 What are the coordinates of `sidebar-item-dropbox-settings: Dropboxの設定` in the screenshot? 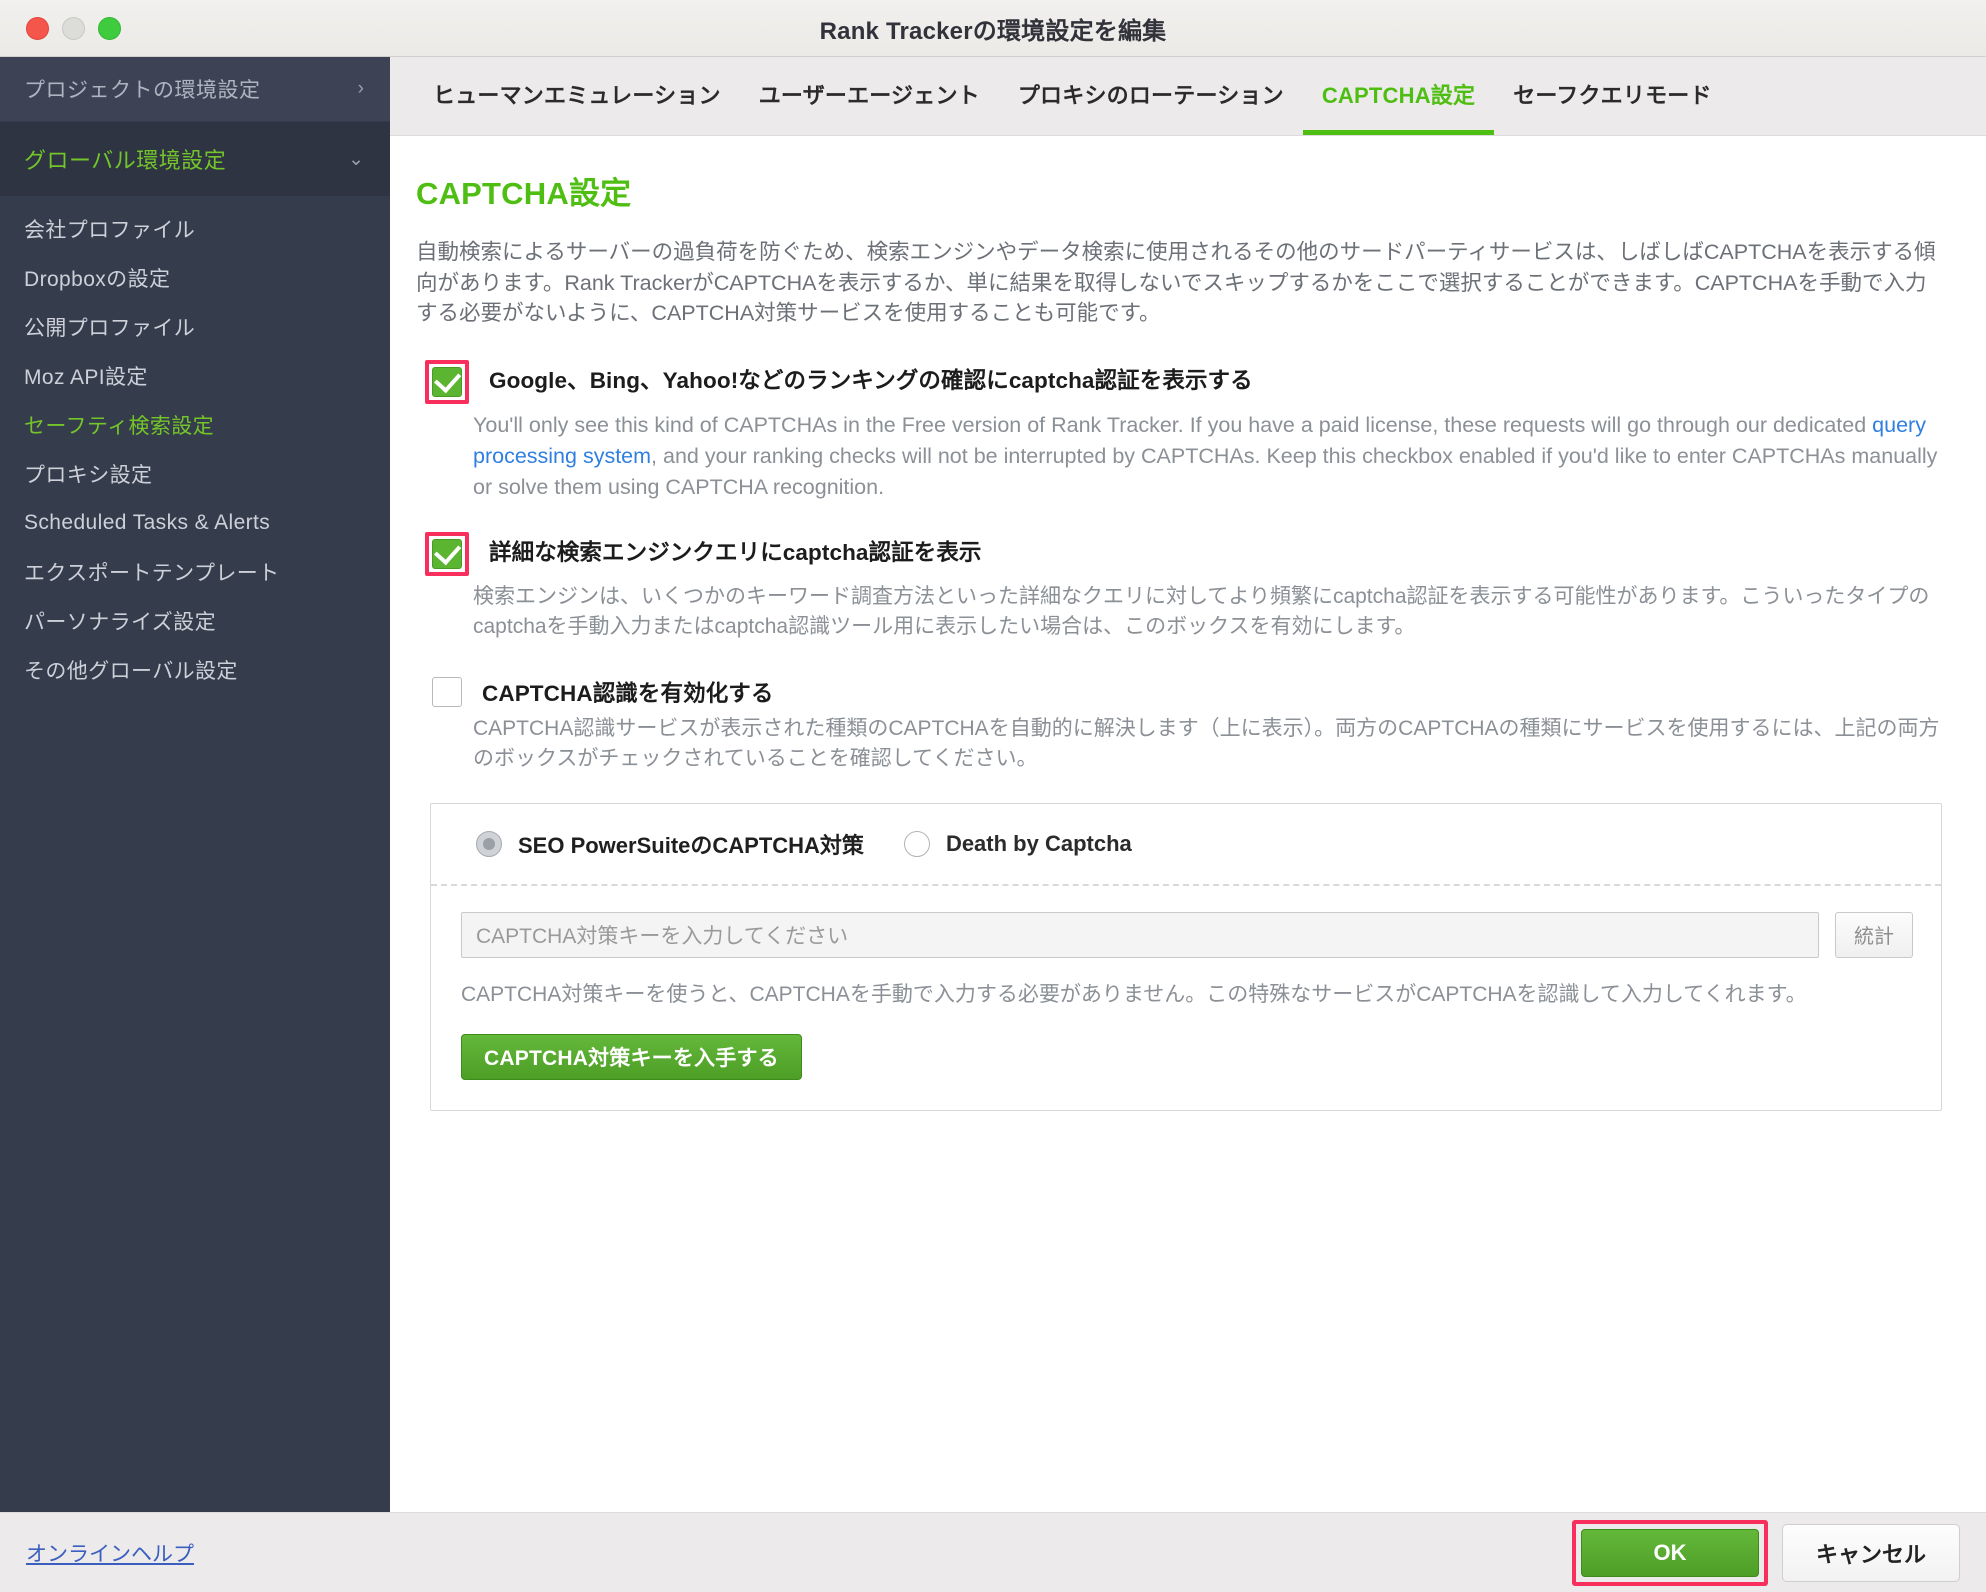 It's located at (195, 277).